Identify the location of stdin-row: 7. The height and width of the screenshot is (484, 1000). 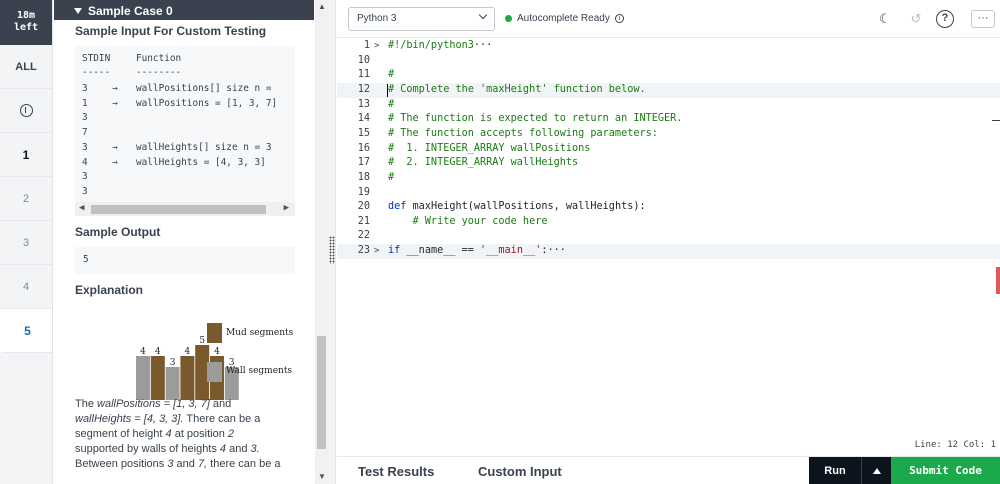
(109, 133).